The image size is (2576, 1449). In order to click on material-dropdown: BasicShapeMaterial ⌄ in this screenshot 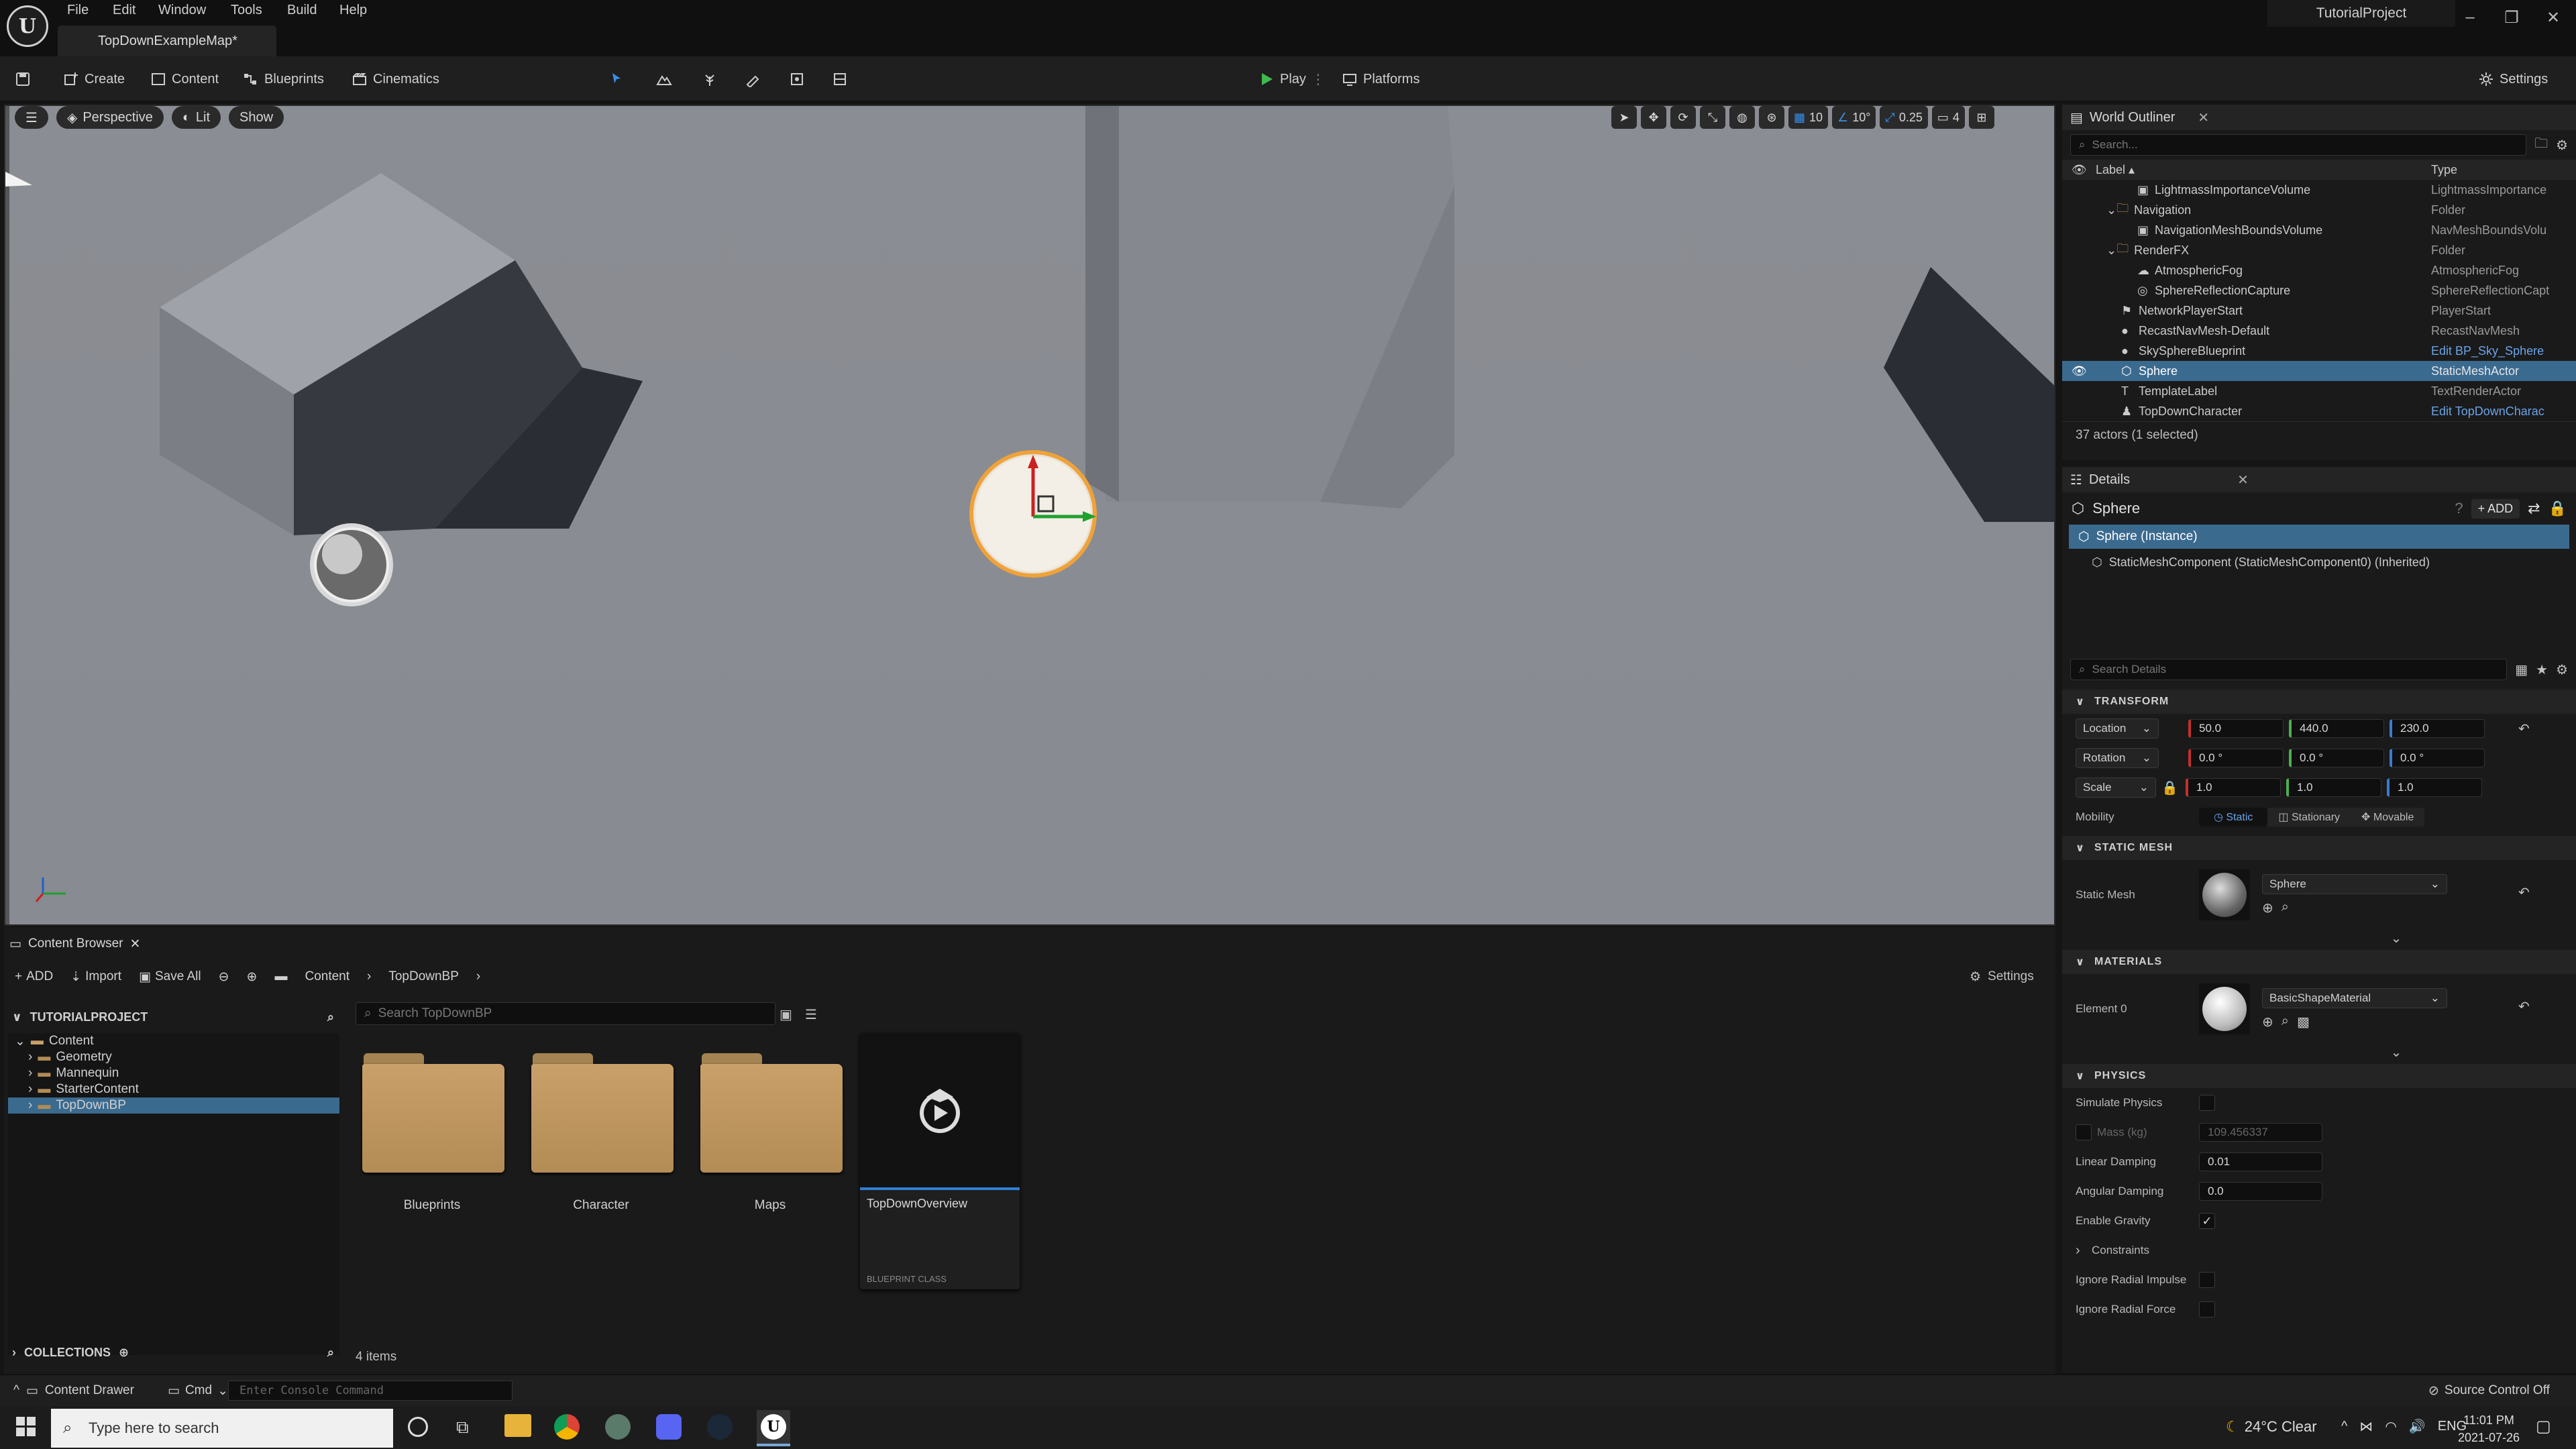, I will do `click(2354, 997)`.